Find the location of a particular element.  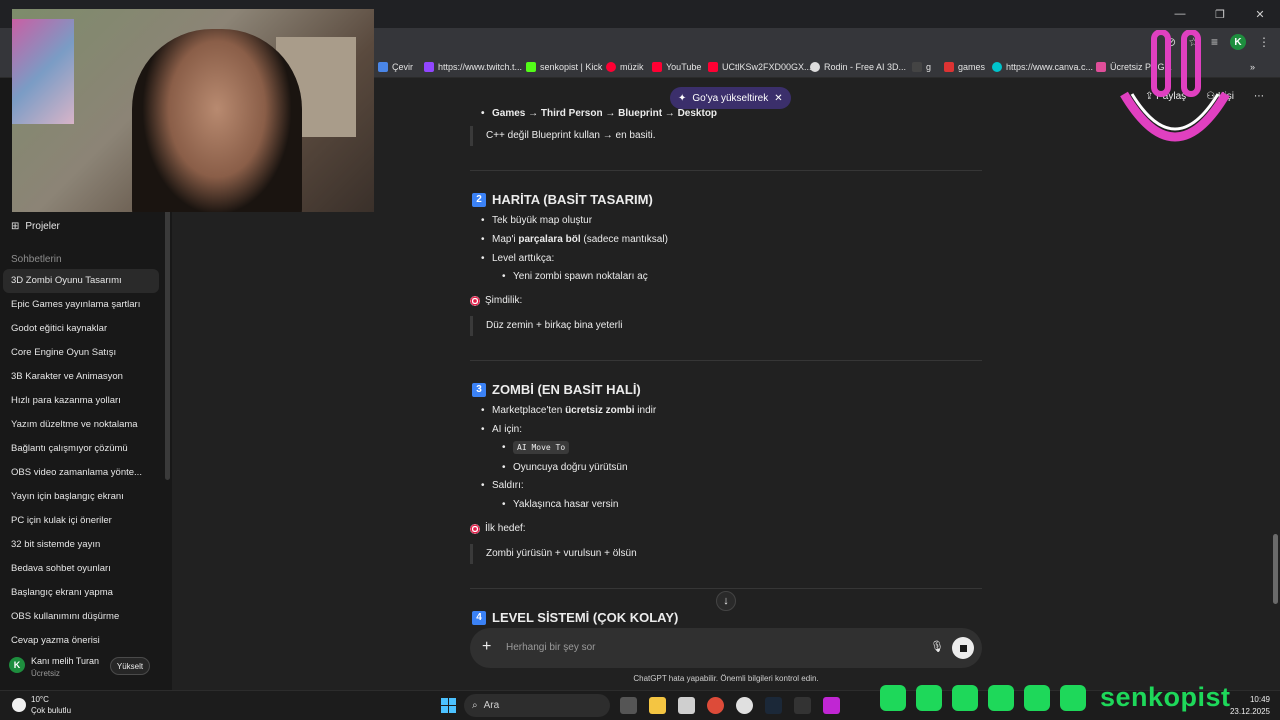

bookmark-item: Çevir is located at coordinates (395, 67).